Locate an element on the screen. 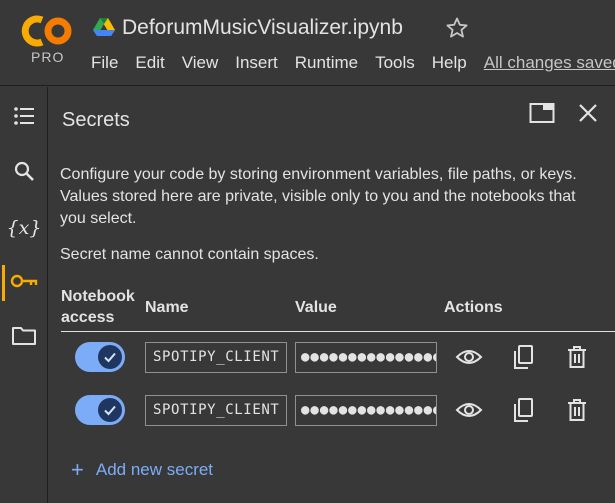 The height and width of the screenshot is (503, 615). search-icon is located at coordinates (24, 173).